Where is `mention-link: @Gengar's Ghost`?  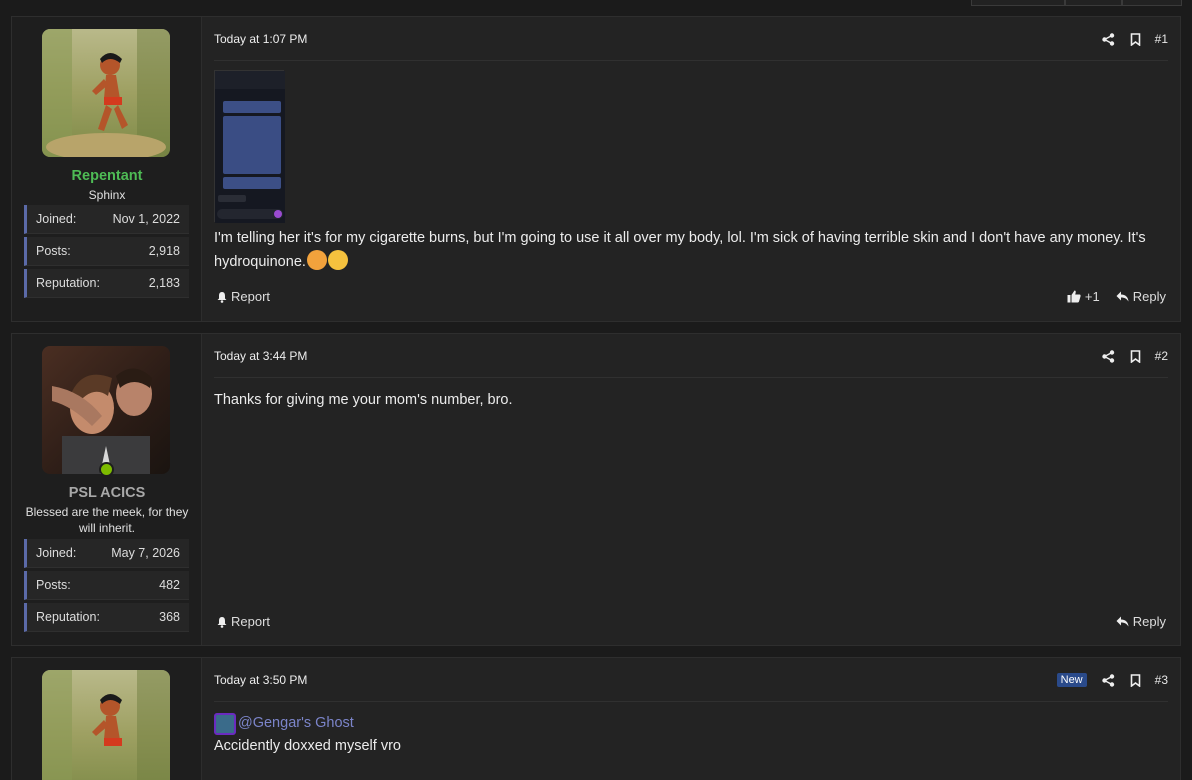 mention-link: @Gengar's Ghost is located at coordinates (296, 723).